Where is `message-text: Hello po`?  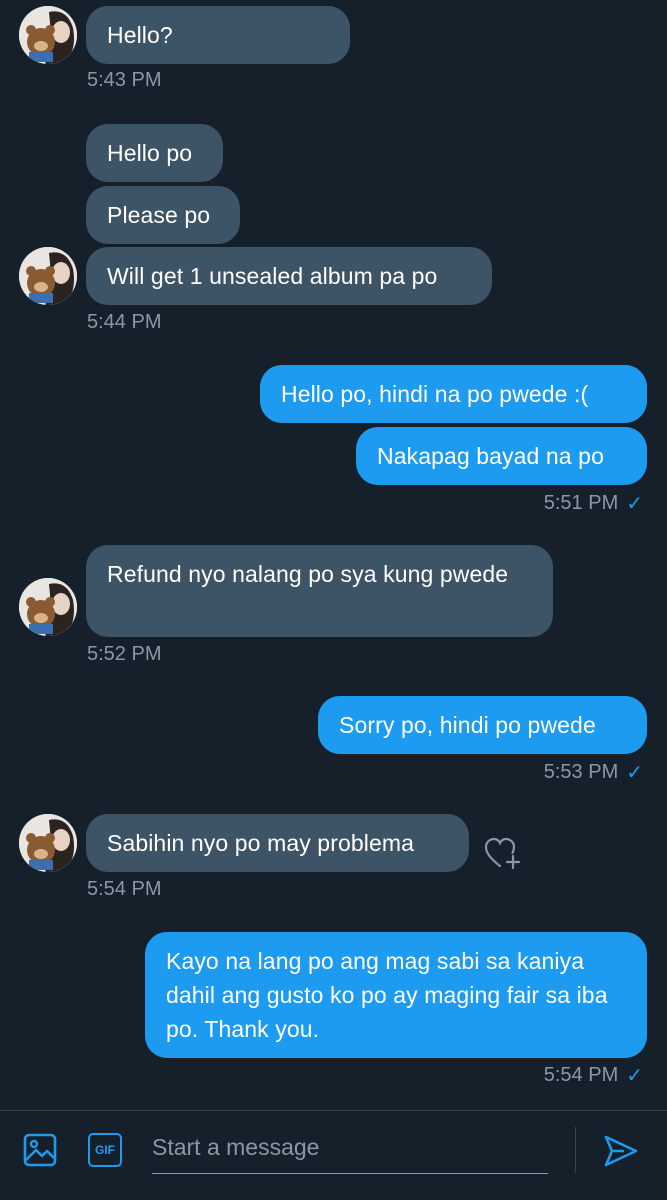 message-text: Hello po is located at coordinates (150, 153).